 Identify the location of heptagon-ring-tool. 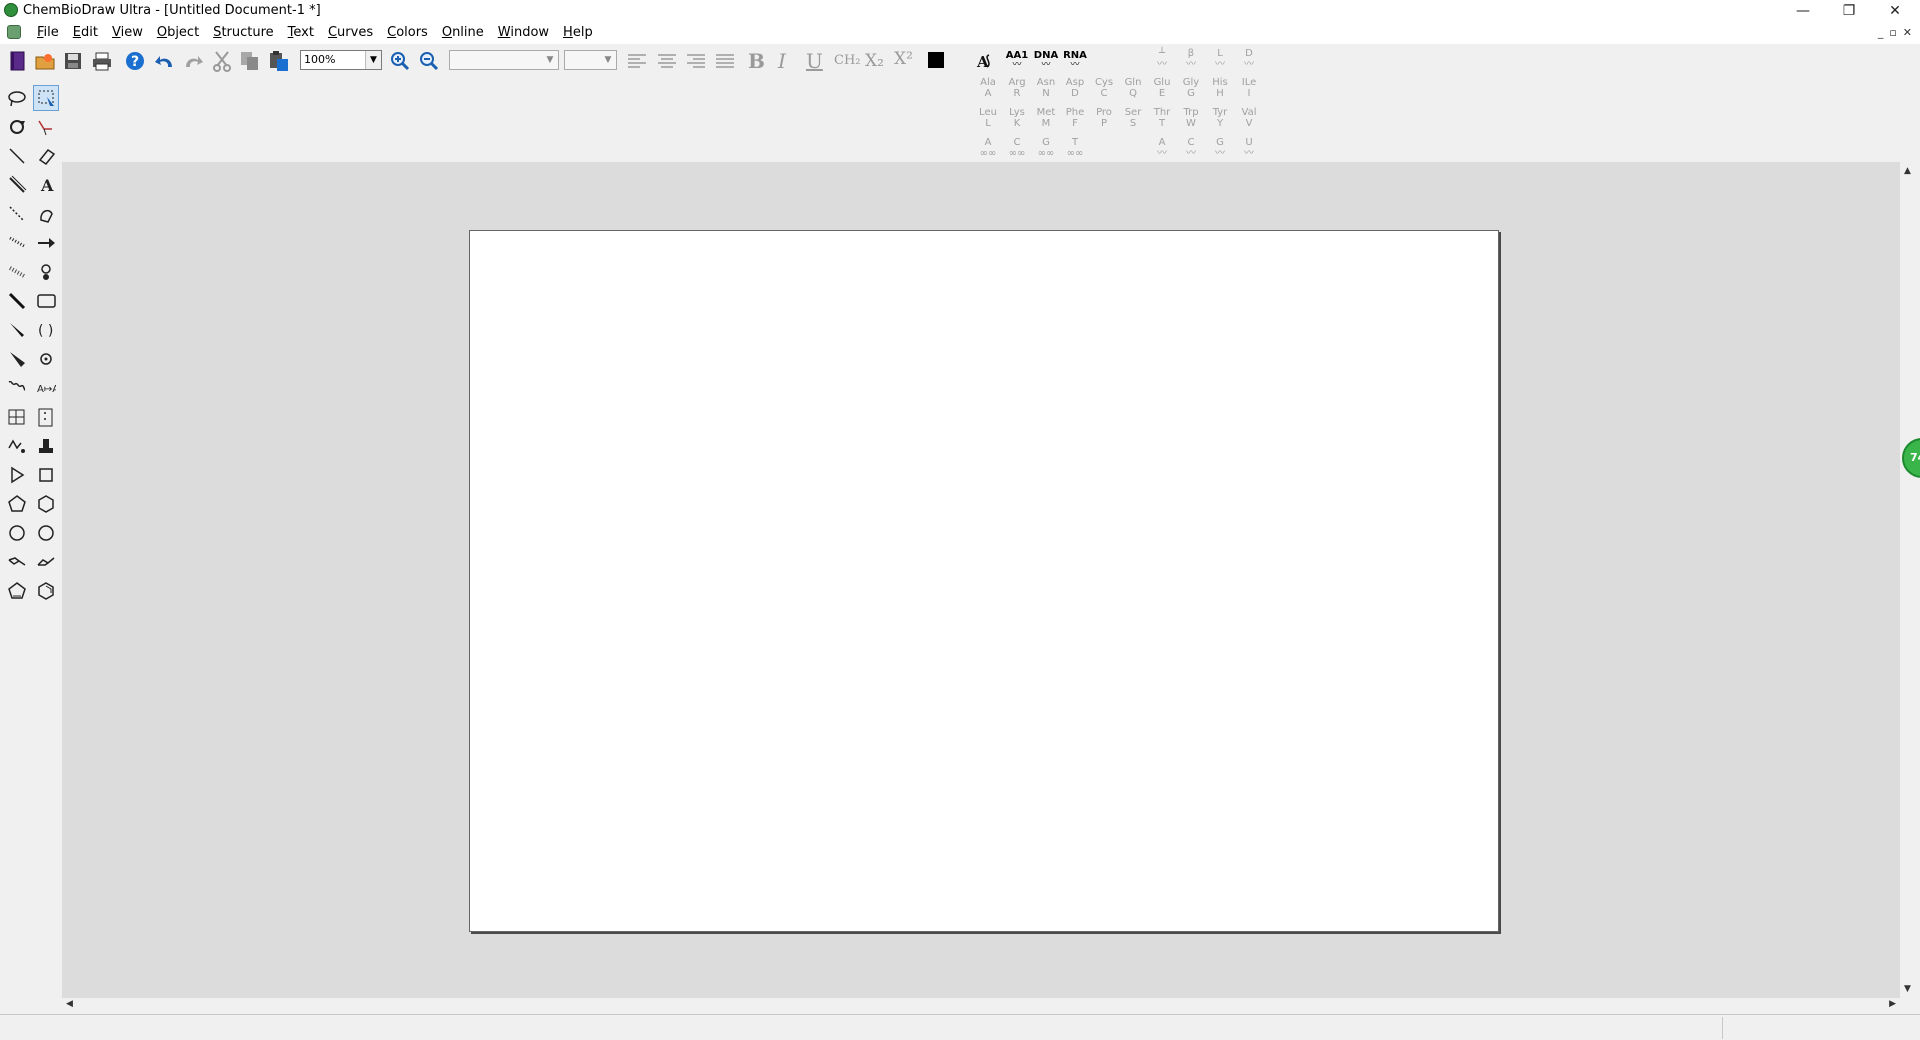
(17, 533).